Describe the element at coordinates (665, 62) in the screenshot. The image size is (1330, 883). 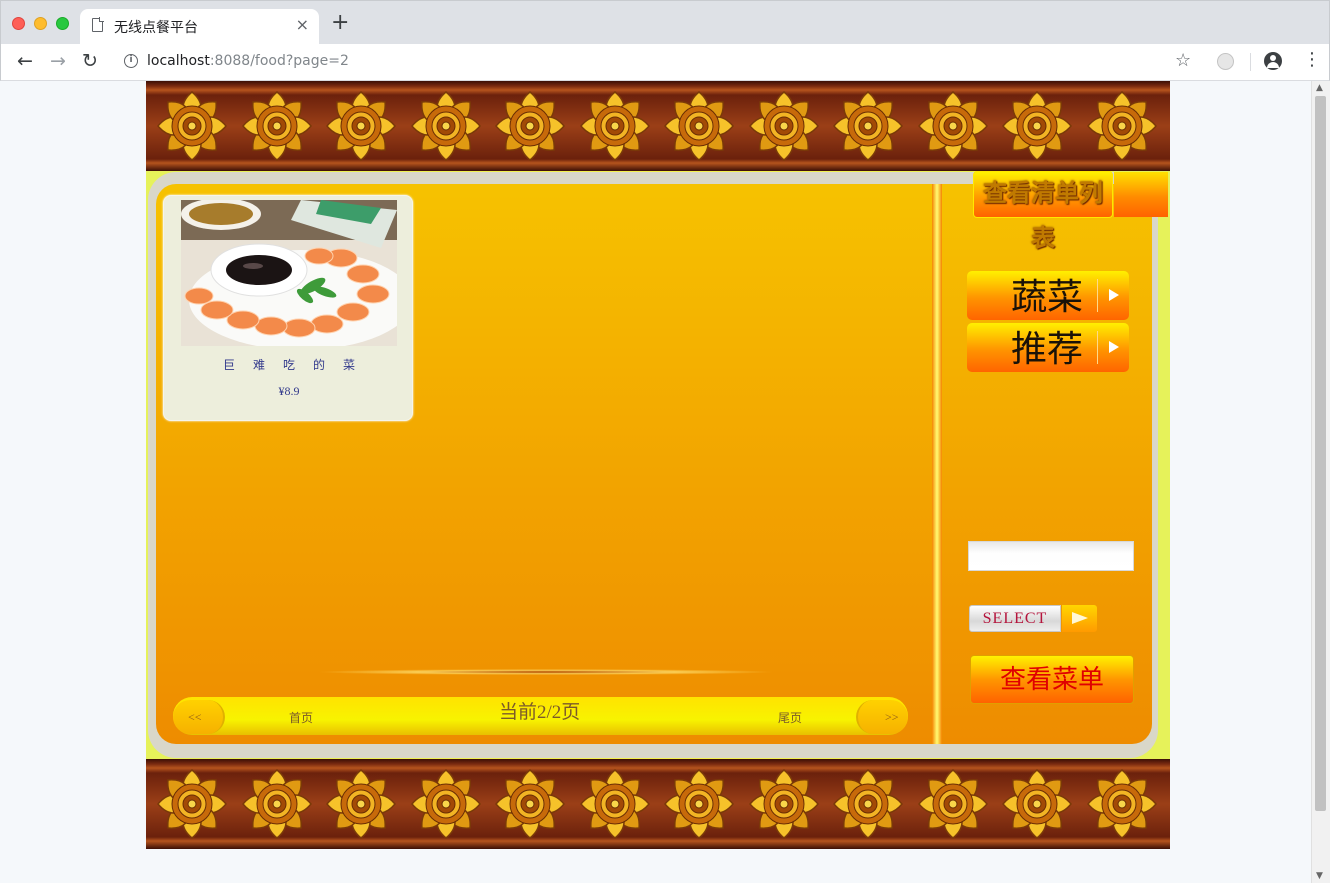
I see `browser-toolbar: ← → ↻ i localhost:8088/food?page=2 ☆ ⋮` at that location.